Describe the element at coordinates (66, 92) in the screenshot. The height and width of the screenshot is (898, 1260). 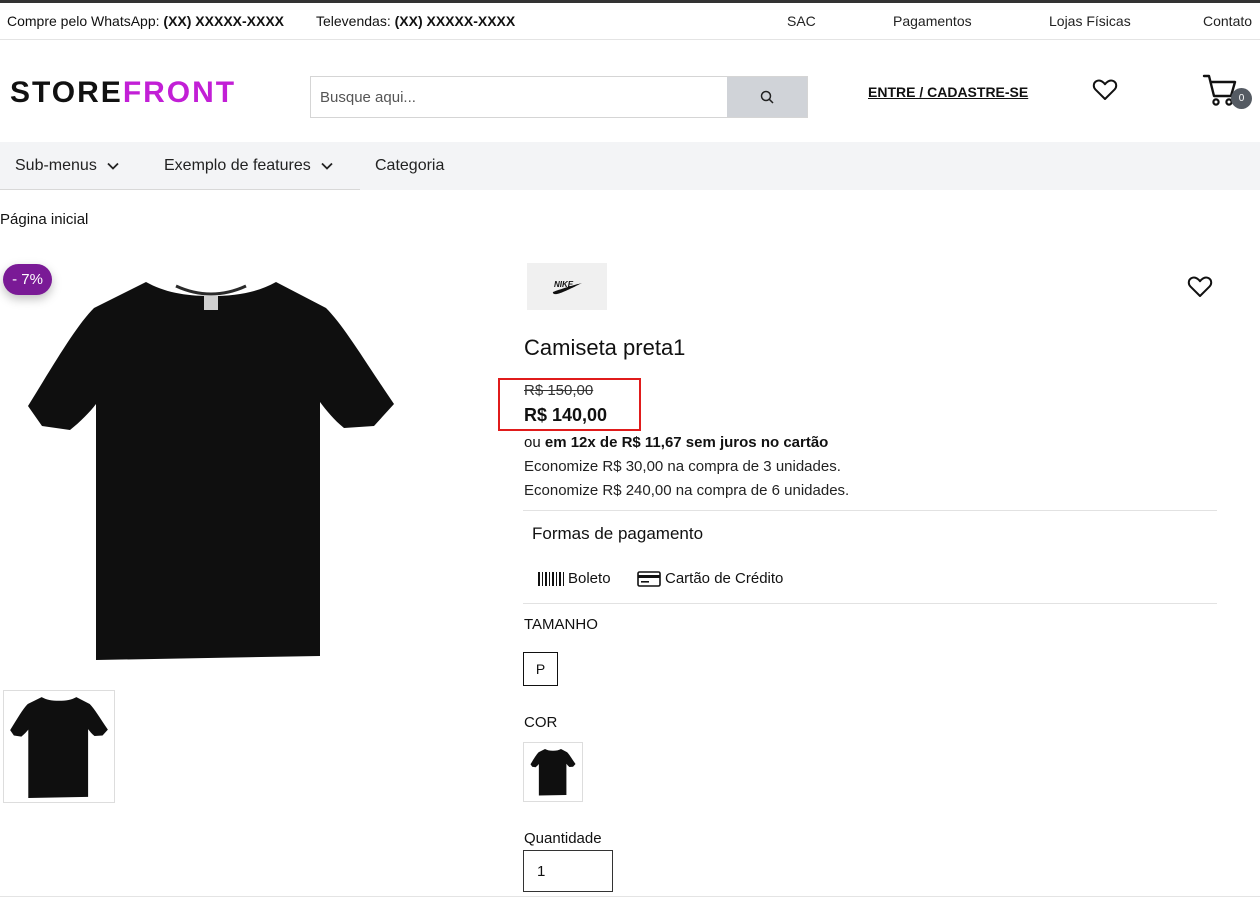
I see `logo-part-store: STORE` at that location.